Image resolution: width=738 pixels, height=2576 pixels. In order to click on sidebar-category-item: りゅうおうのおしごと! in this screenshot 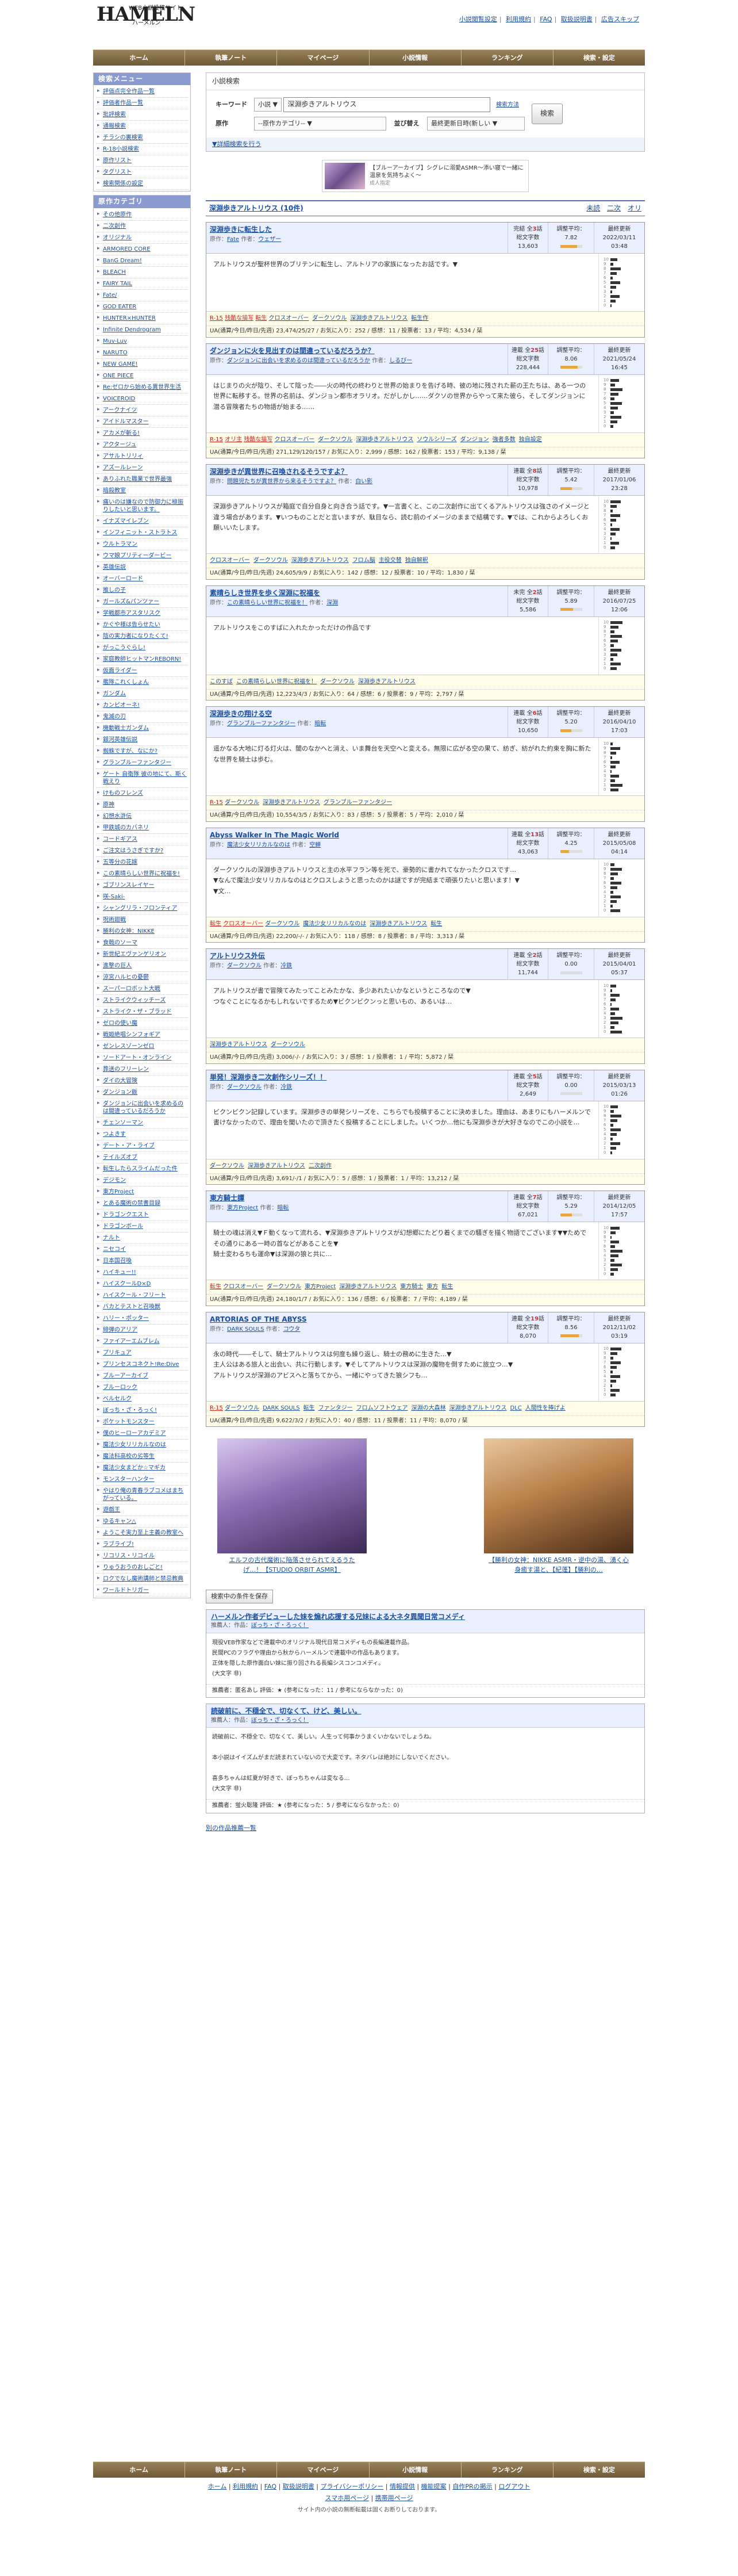, I will do `click(142, 1568)`.